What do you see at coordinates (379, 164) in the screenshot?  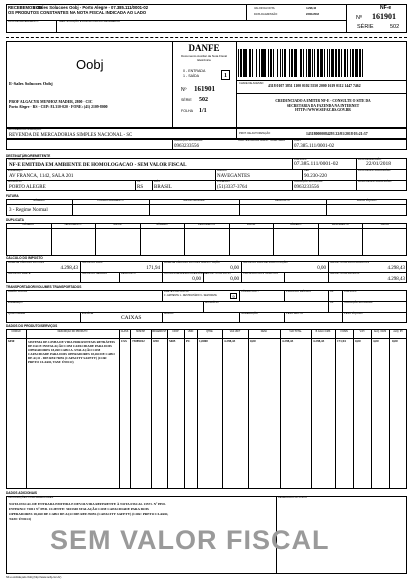 I see `dest-data-emissao: 22/01/2018` at bounding box center [379, 164].